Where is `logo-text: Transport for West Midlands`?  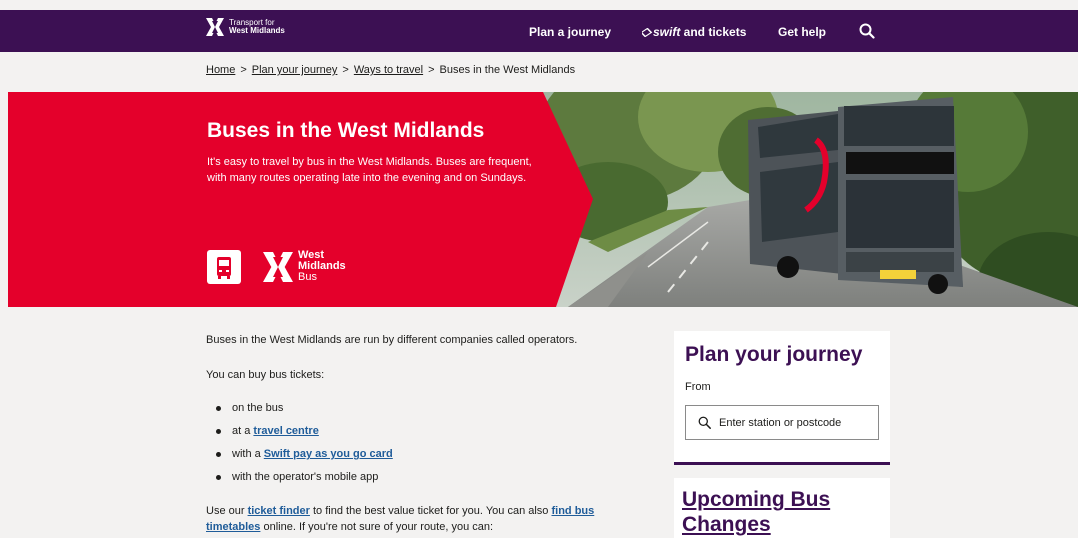
logo-text: Transport for West Midlands is located at coordinates (257, 27).